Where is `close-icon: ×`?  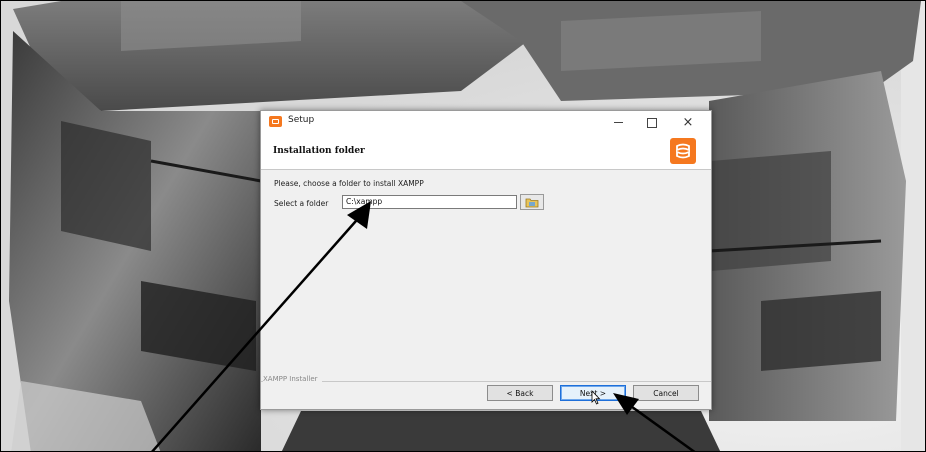 close-icon: × is located at coordinates (688, 122).